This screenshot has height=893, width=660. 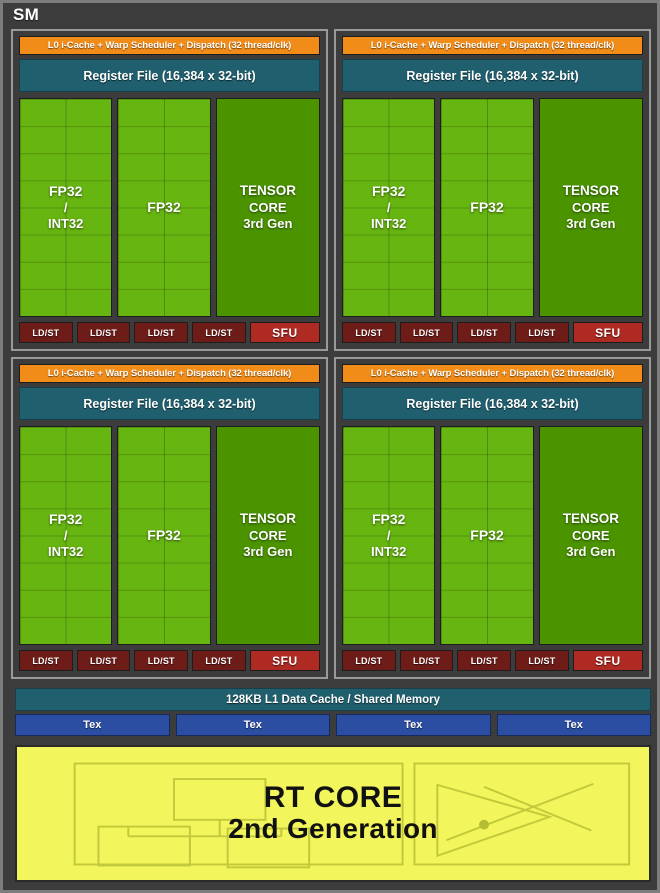 I want to click on tensor-core-block-0: TENSOR CORE 3rd Gen, so click(x=267, y=207).